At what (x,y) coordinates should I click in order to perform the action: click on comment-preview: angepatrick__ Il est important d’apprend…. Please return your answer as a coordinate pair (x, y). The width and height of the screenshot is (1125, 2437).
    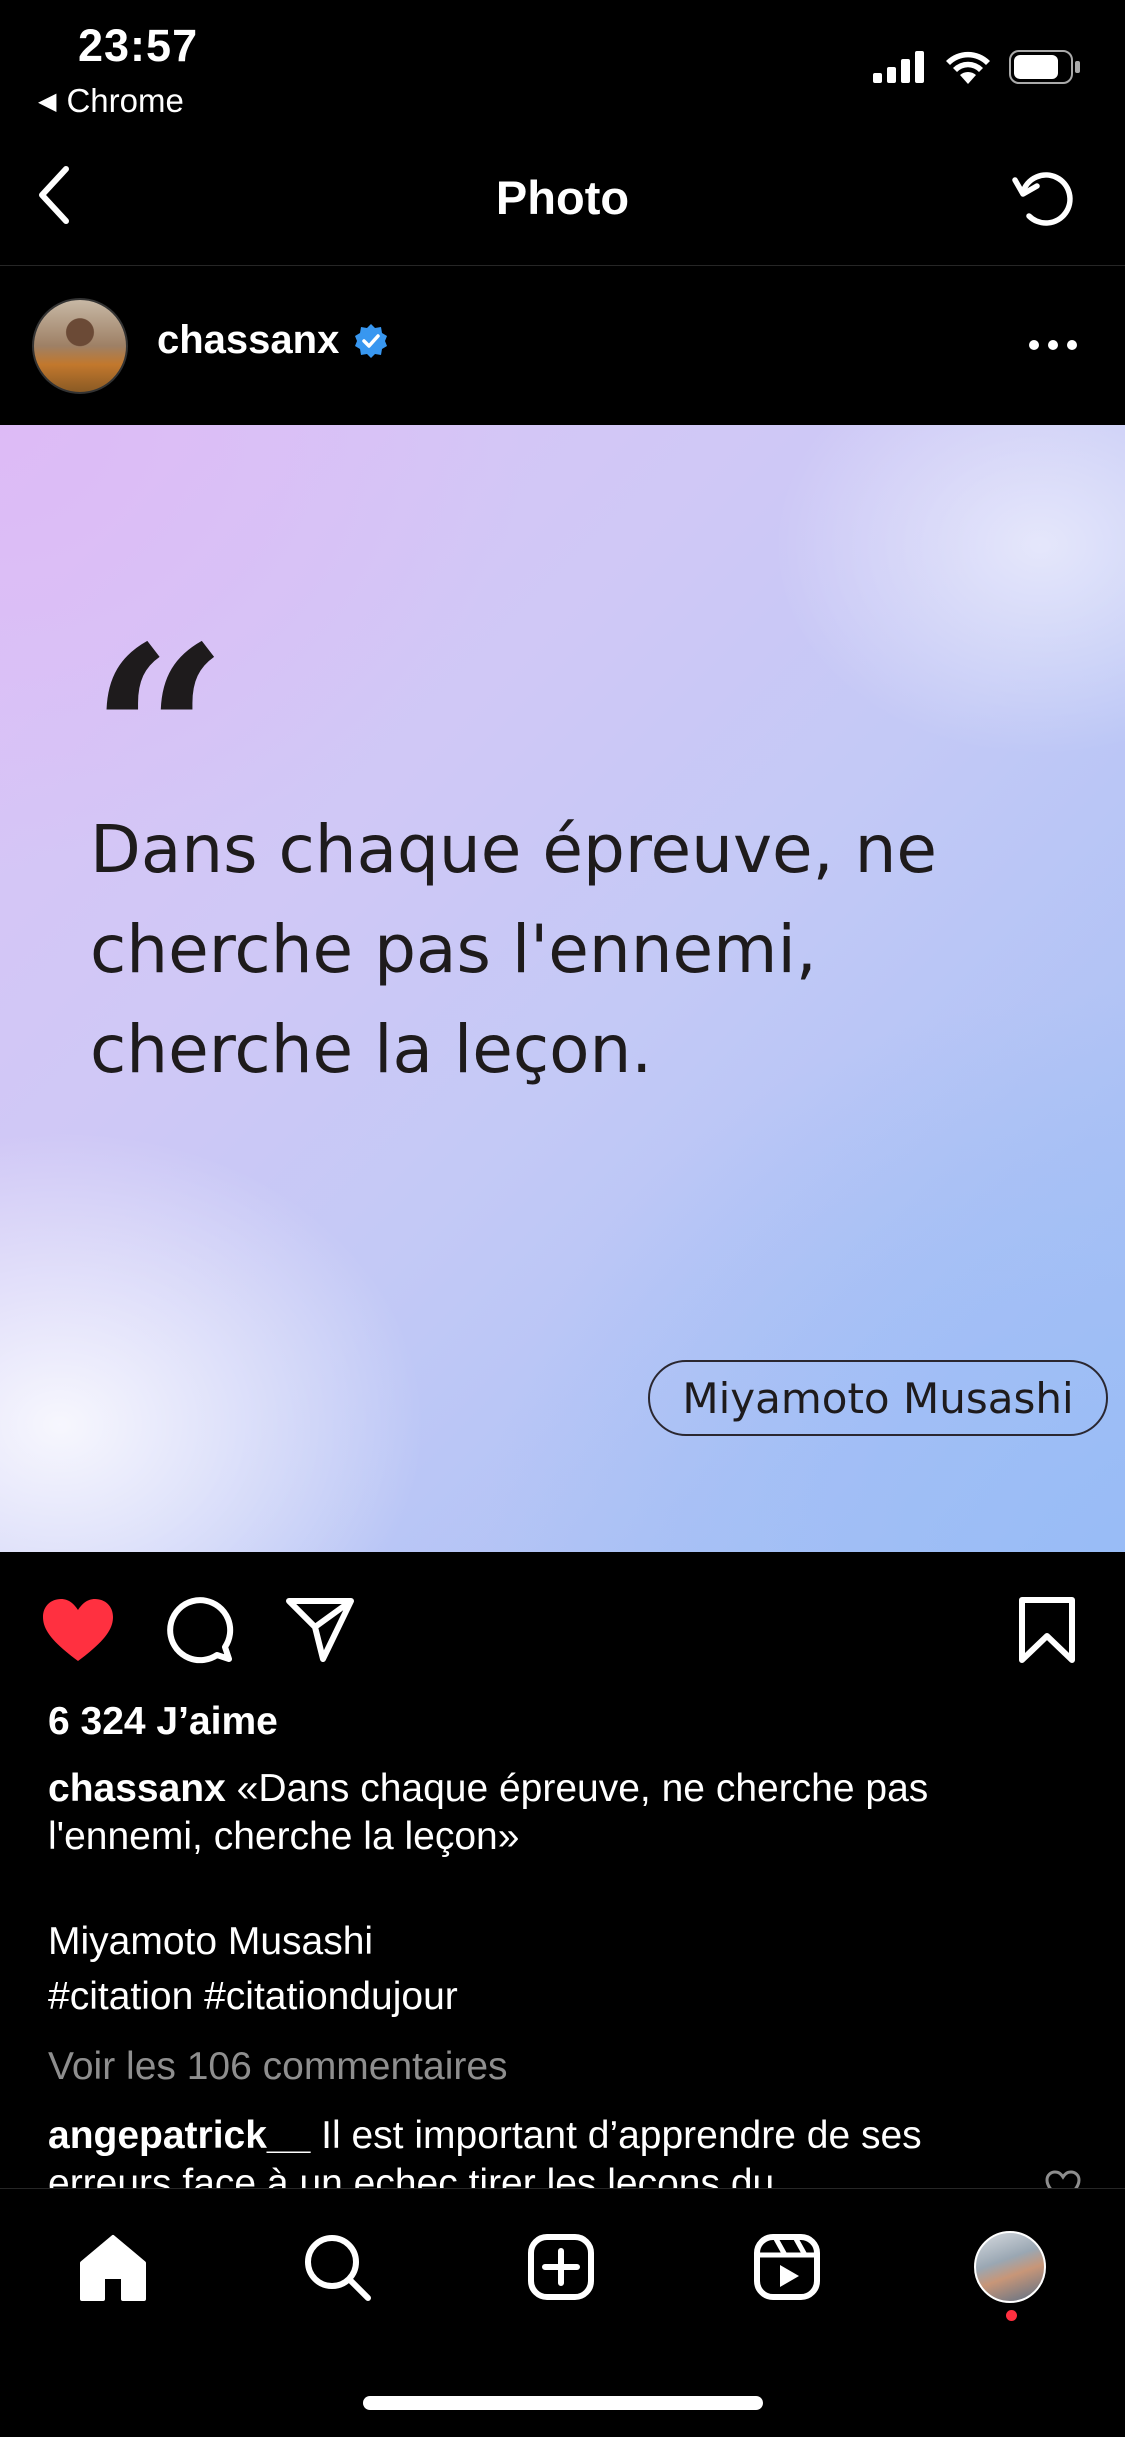
    Looking at the image, I should click on (528, 2150).